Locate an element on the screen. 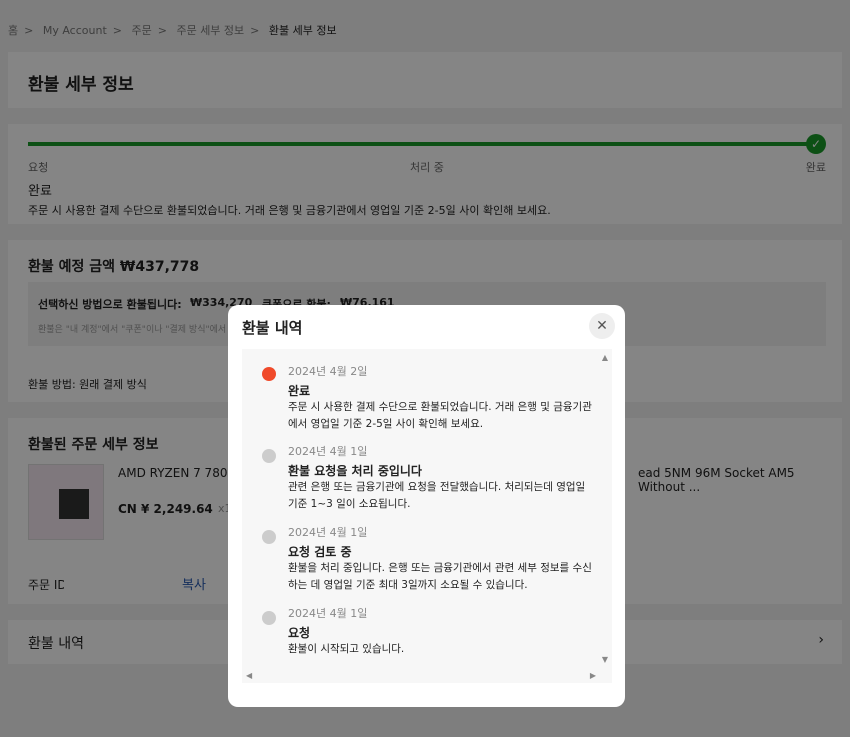  event-status: 완료 is located at coordinates (299, 391).